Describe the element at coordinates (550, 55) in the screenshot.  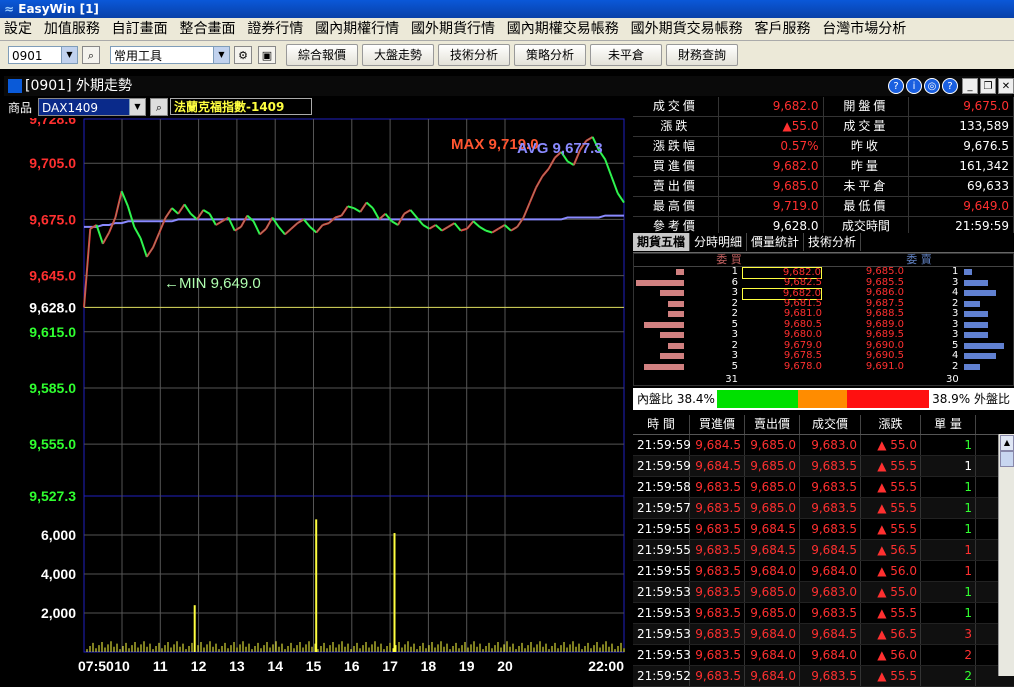
I see `strategy-analysis-button: 策略分析` at that location.